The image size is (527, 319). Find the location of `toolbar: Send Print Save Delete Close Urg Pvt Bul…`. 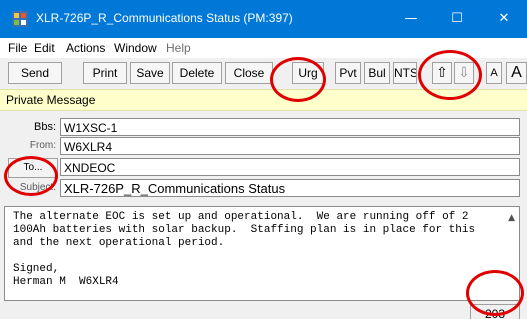

toolbar: Send Print Save Delete Close Urg Pvt Bul… is located at coordinates (263, 73).